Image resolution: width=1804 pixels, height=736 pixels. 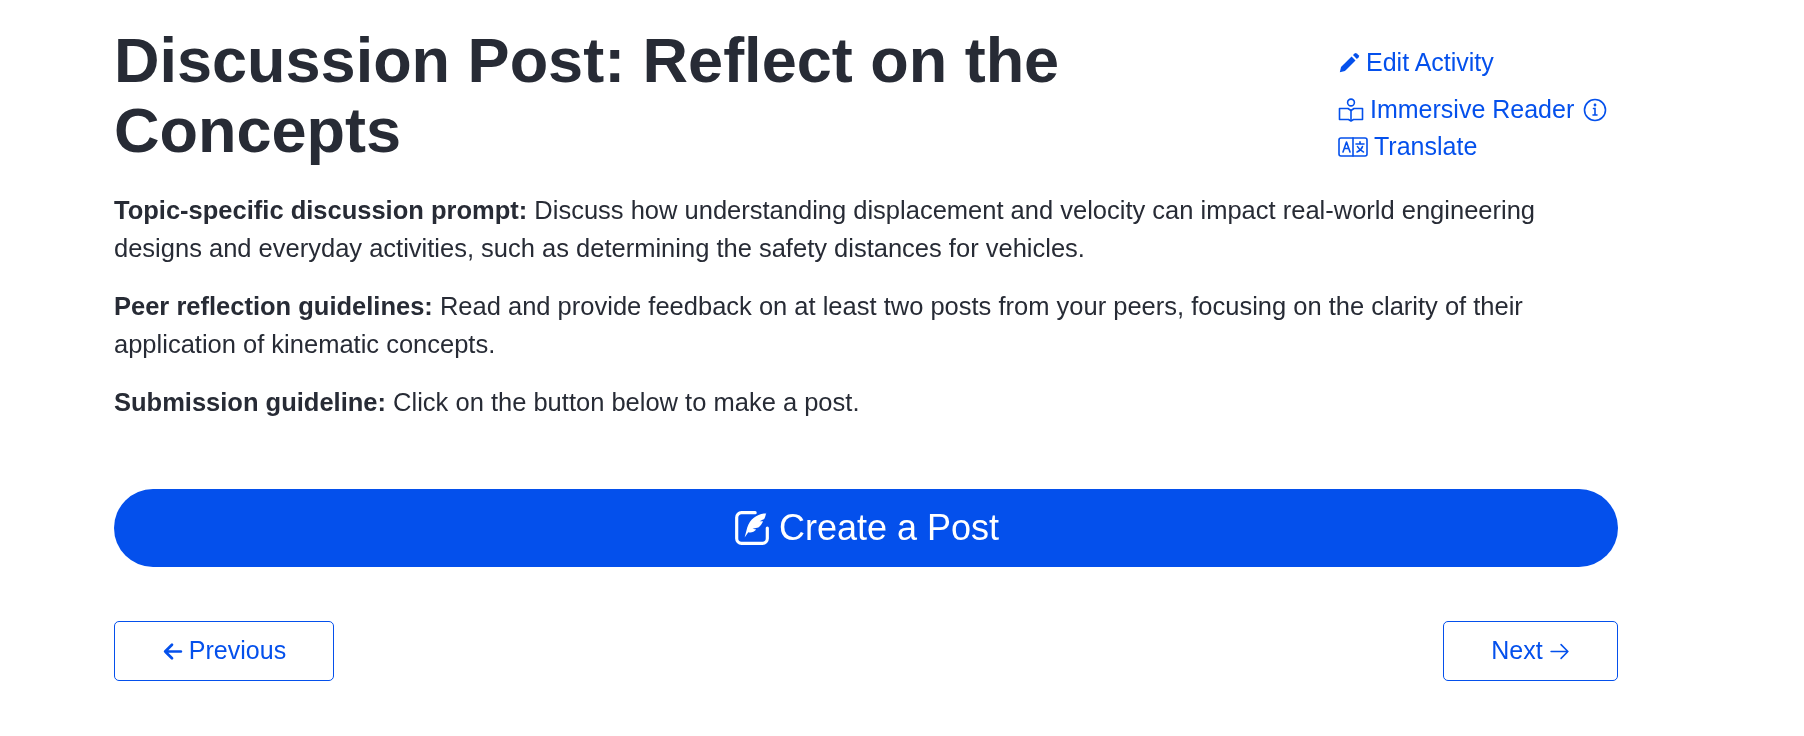 What do you see at coordinates (1408, 146) in the screenshot?
I see `translate-link: Translate` at bounding box center [1408, 146].